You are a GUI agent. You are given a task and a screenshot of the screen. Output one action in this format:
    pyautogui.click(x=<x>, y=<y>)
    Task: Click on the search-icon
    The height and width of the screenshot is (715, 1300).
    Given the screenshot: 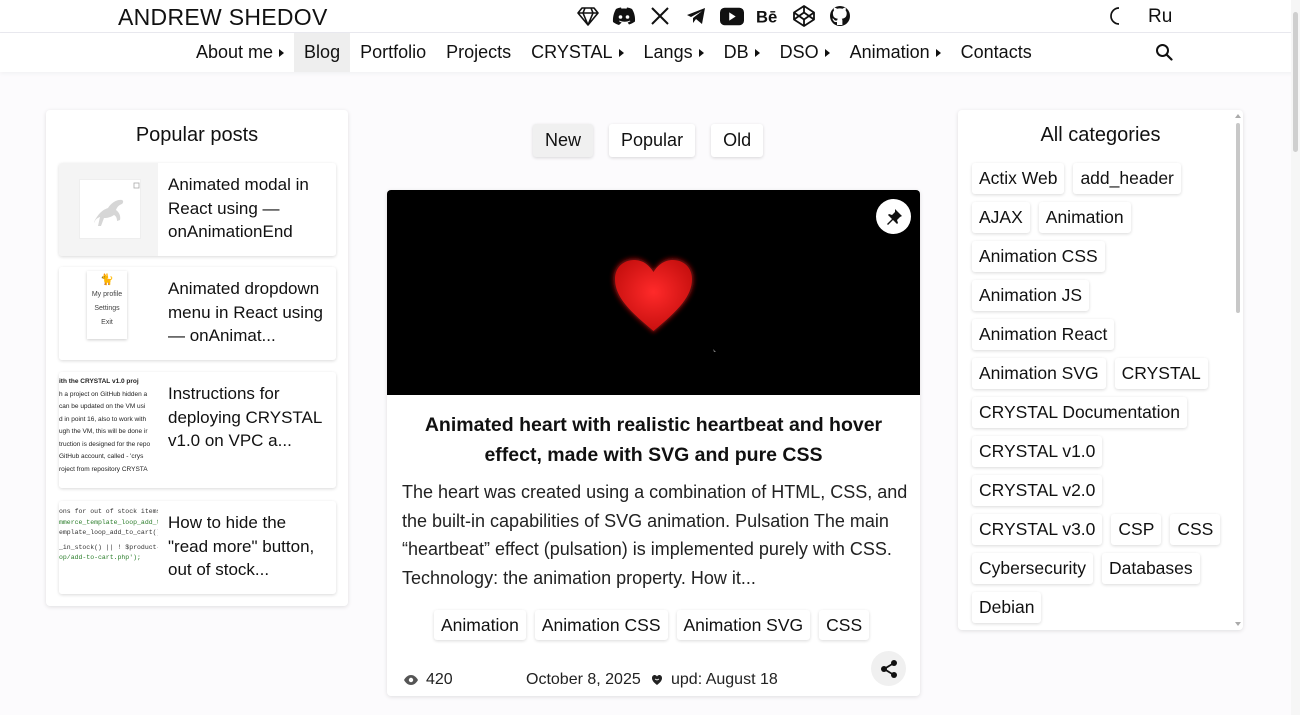 What is the action you would take?
    pyautogui.click(x=1164, y=54)
    